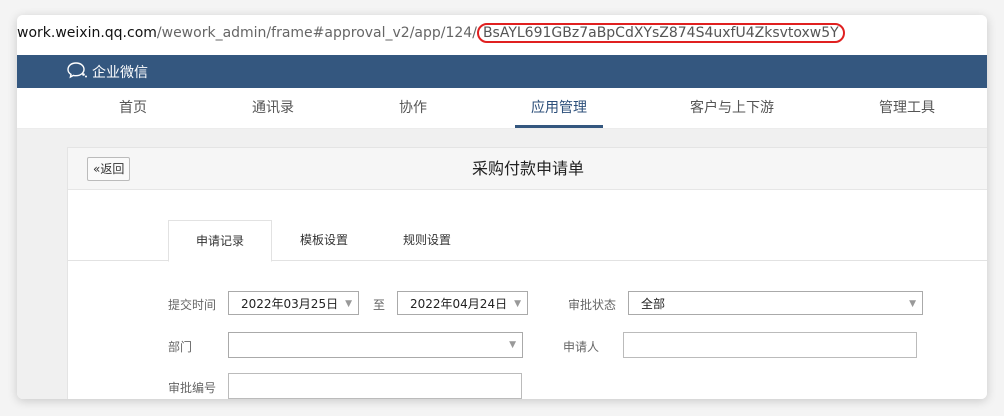  Describe the element at coordinates (120, 73) in the screenshot. I see `app-name: 企业微信` at that location.